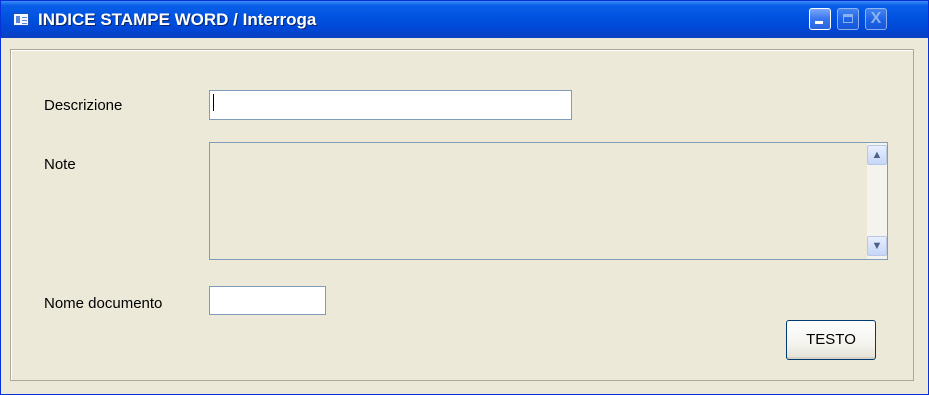 This screenshot has height=395, width=929. What do you see at coordinates (103, 303) in the screenshot?
I see `nome-documento-label: Nome documento` at bounding box center [103, 303].